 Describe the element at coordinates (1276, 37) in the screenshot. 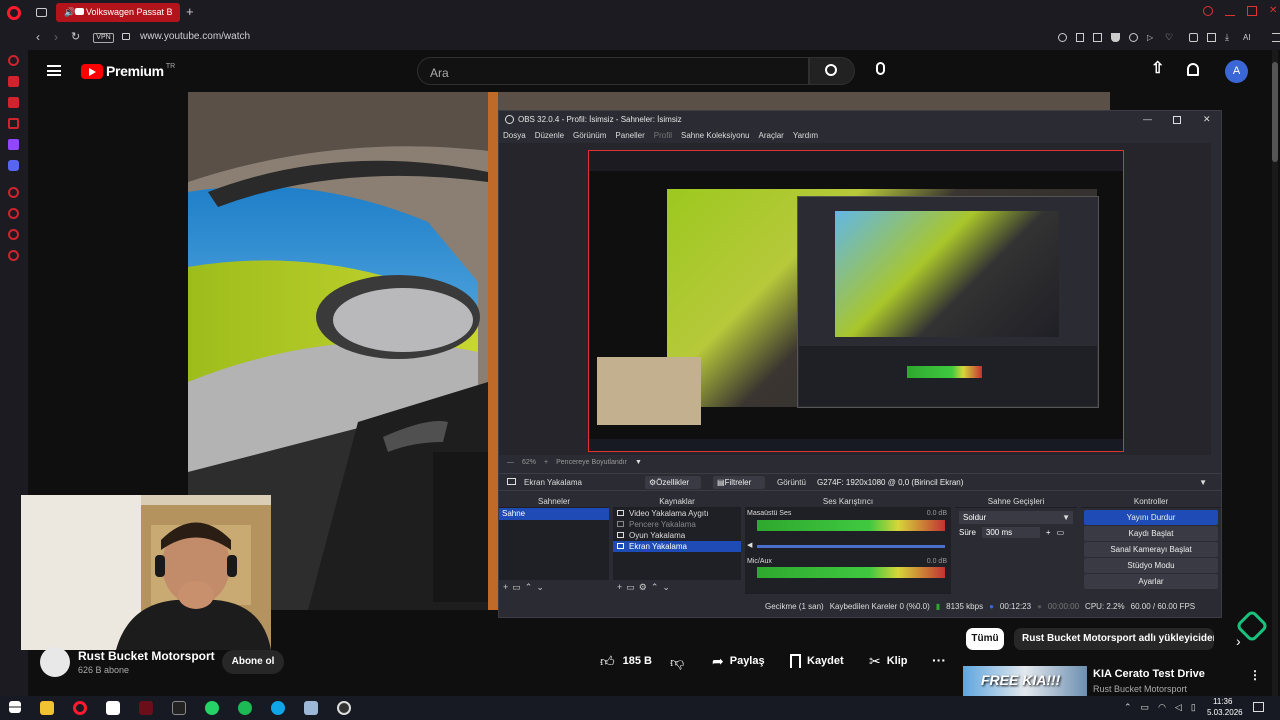

I see `easy-setup-icon` at that location.